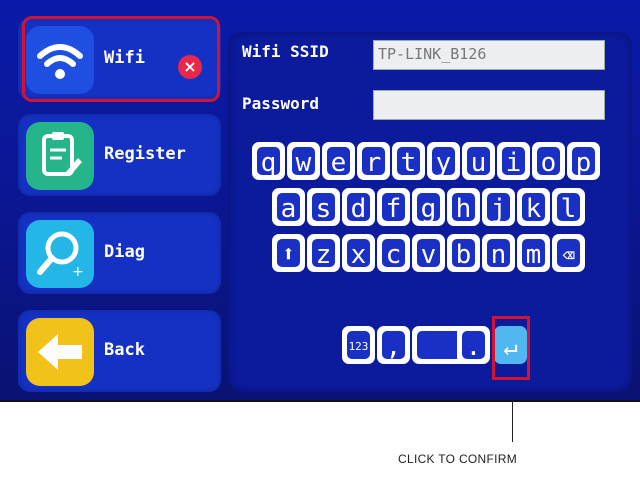 This screenshot has width=640, height=485. What do you see at coordinates (511, 348) in the screenshot?
I see `enter-key-highlight` at bounding box center [511, 348].